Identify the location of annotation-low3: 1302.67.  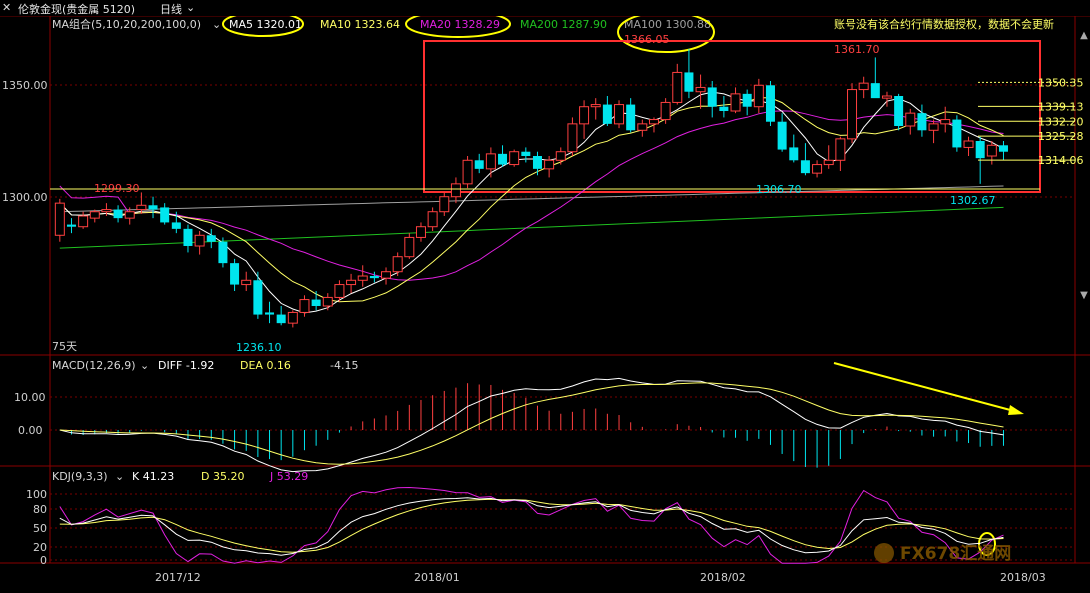
(973, 200).